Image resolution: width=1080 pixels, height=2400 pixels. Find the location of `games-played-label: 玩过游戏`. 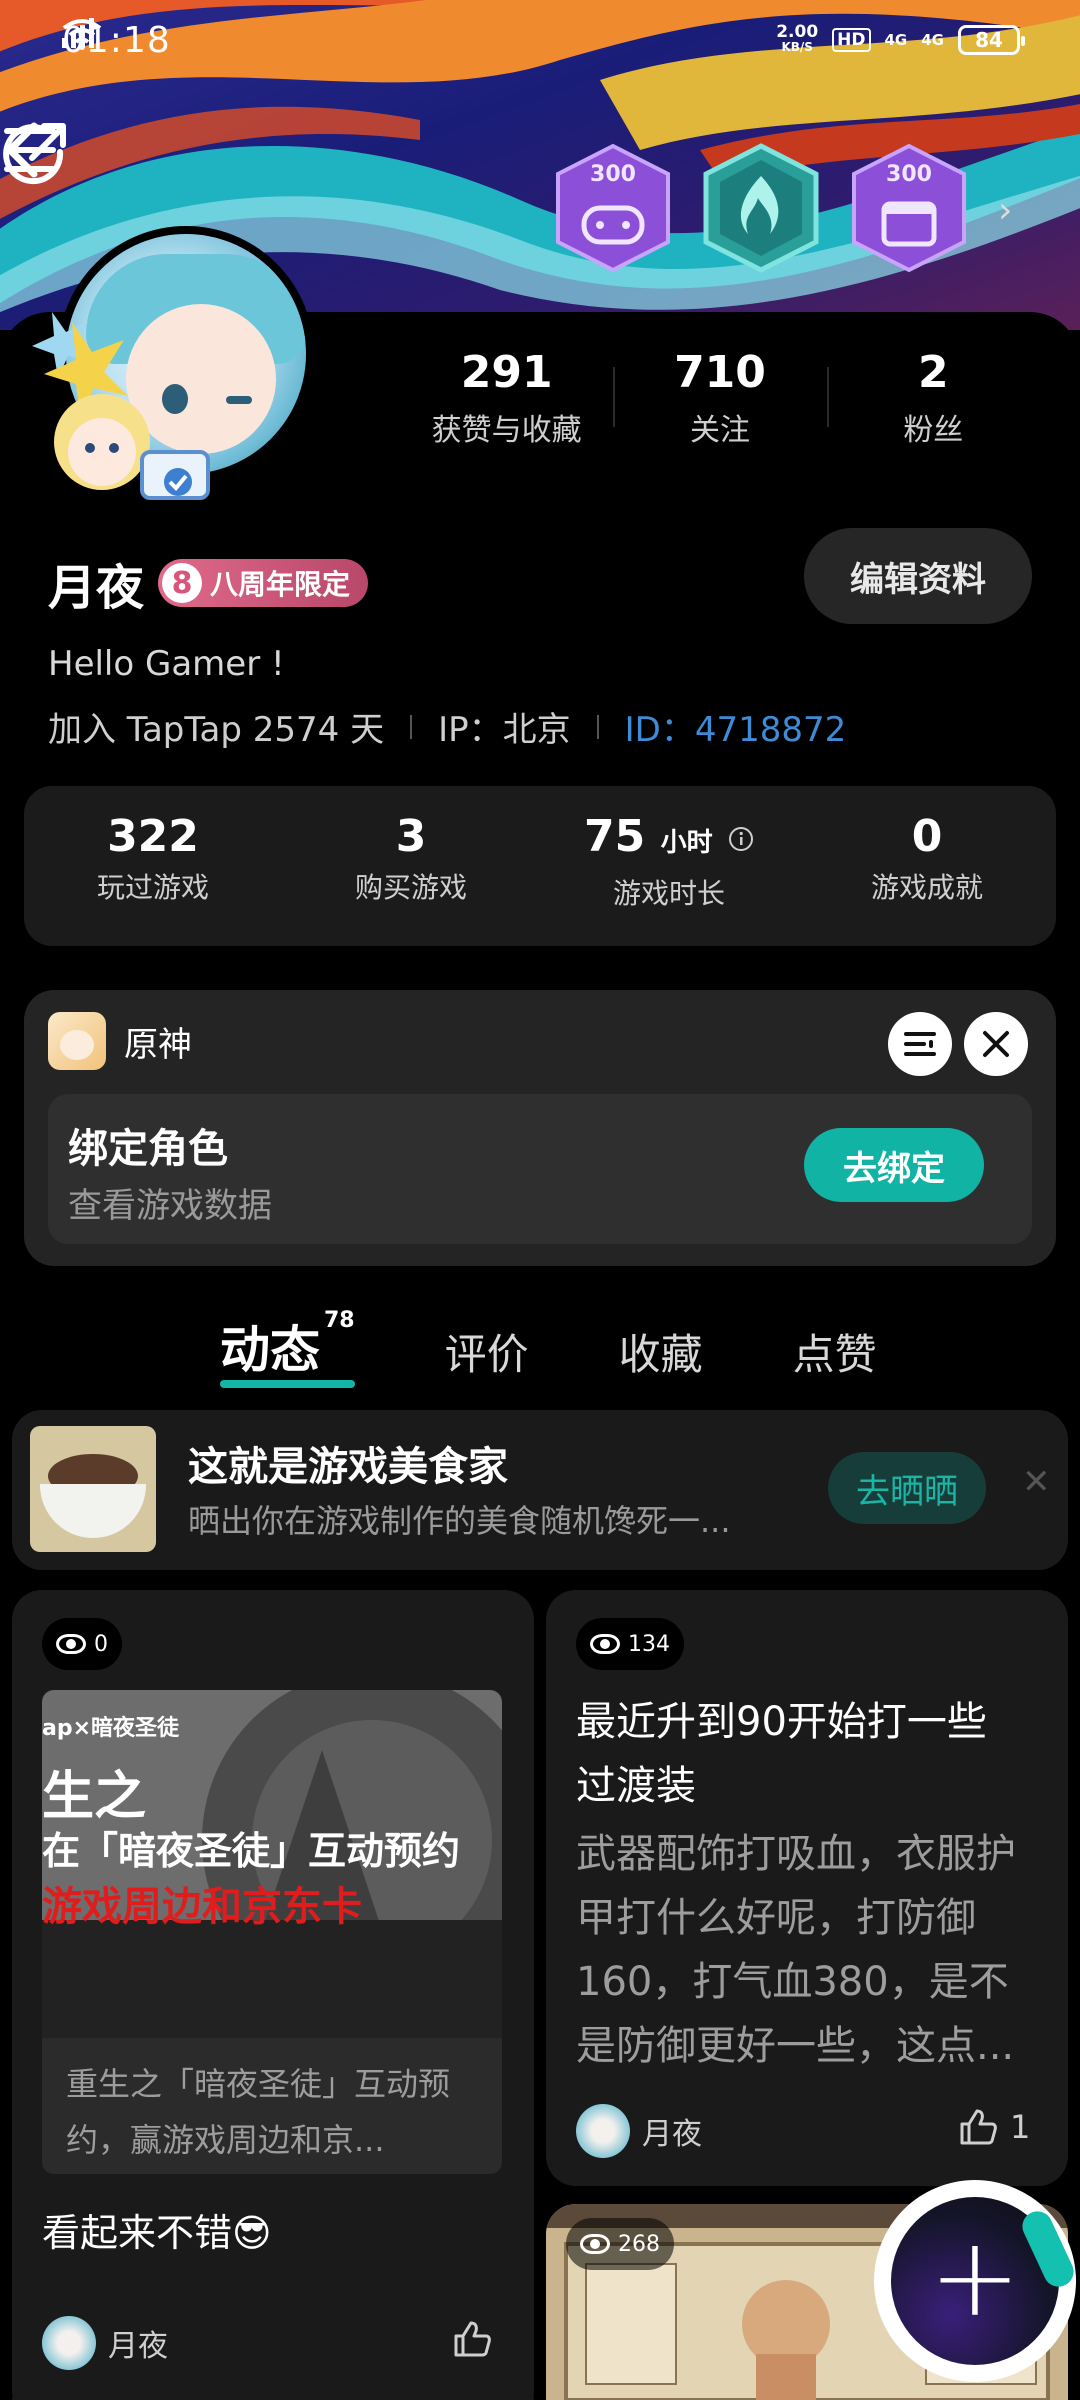

games-played-label: 玩过游戏 is located at coordinates (152, 887).